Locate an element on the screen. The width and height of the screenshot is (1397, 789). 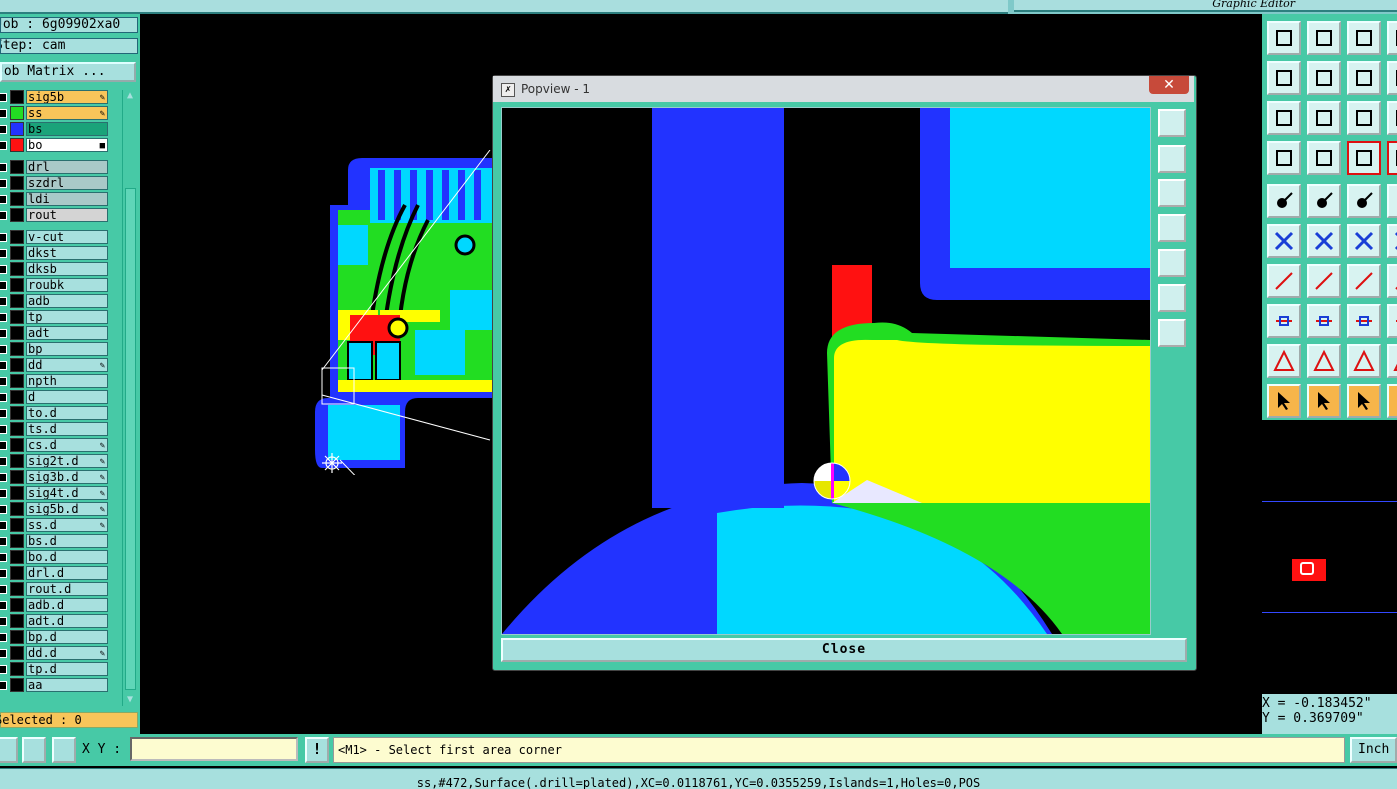
layer-name: adt.d is located at coordinates (67, 621).